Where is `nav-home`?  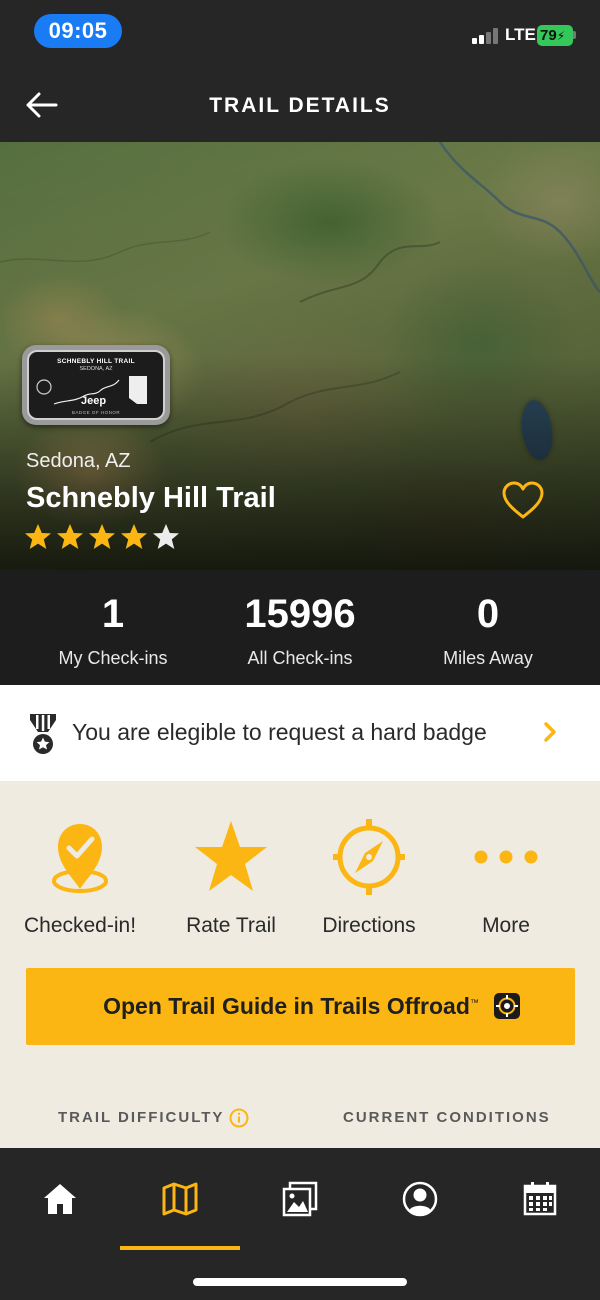
nav-home is located at coordinates (60, 1212).